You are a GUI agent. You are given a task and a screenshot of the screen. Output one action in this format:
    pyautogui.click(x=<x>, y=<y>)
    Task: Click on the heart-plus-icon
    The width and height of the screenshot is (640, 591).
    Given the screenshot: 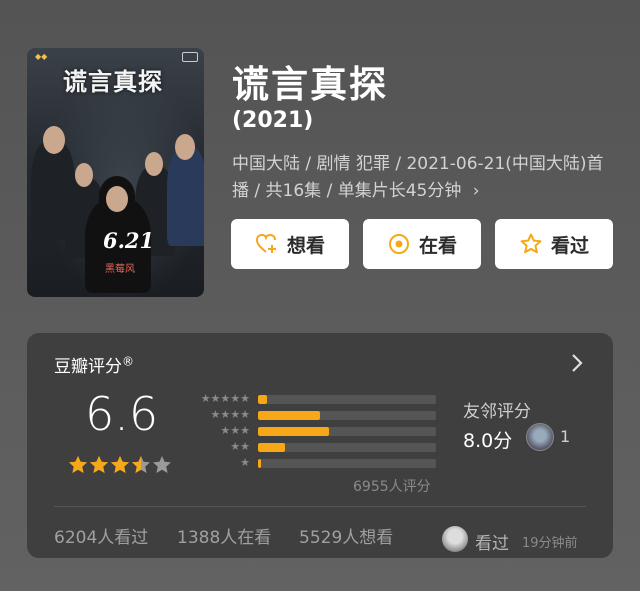 What is the action you would take?
    pyautogui.click(x=265, y=243)
    